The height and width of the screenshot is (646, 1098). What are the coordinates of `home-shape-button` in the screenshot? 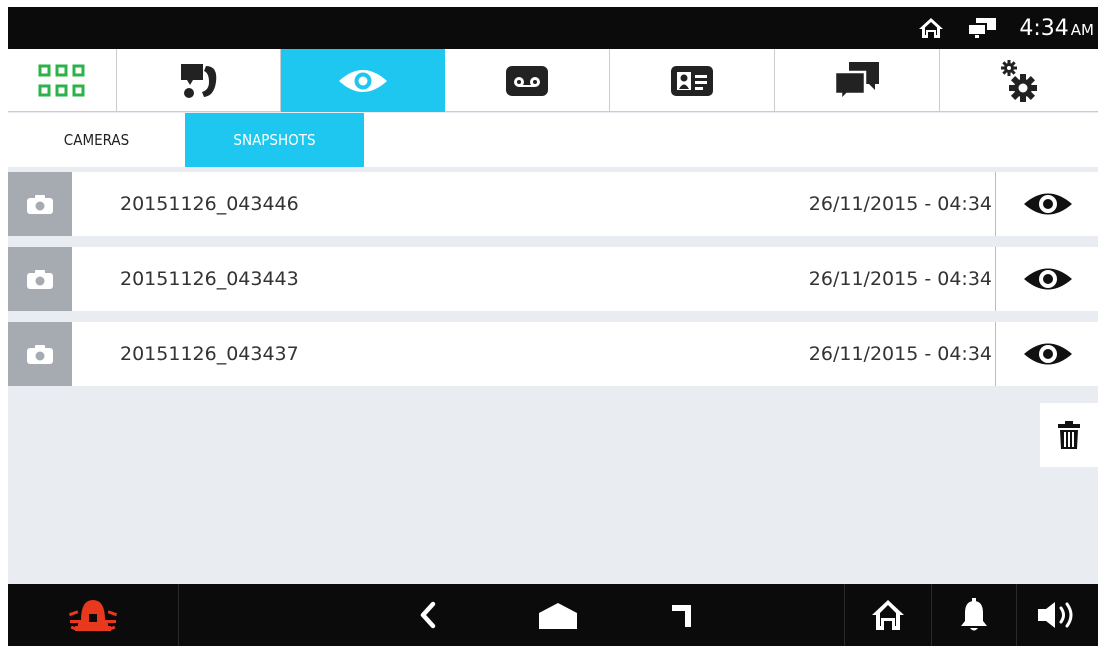 It's located at (558, 615).